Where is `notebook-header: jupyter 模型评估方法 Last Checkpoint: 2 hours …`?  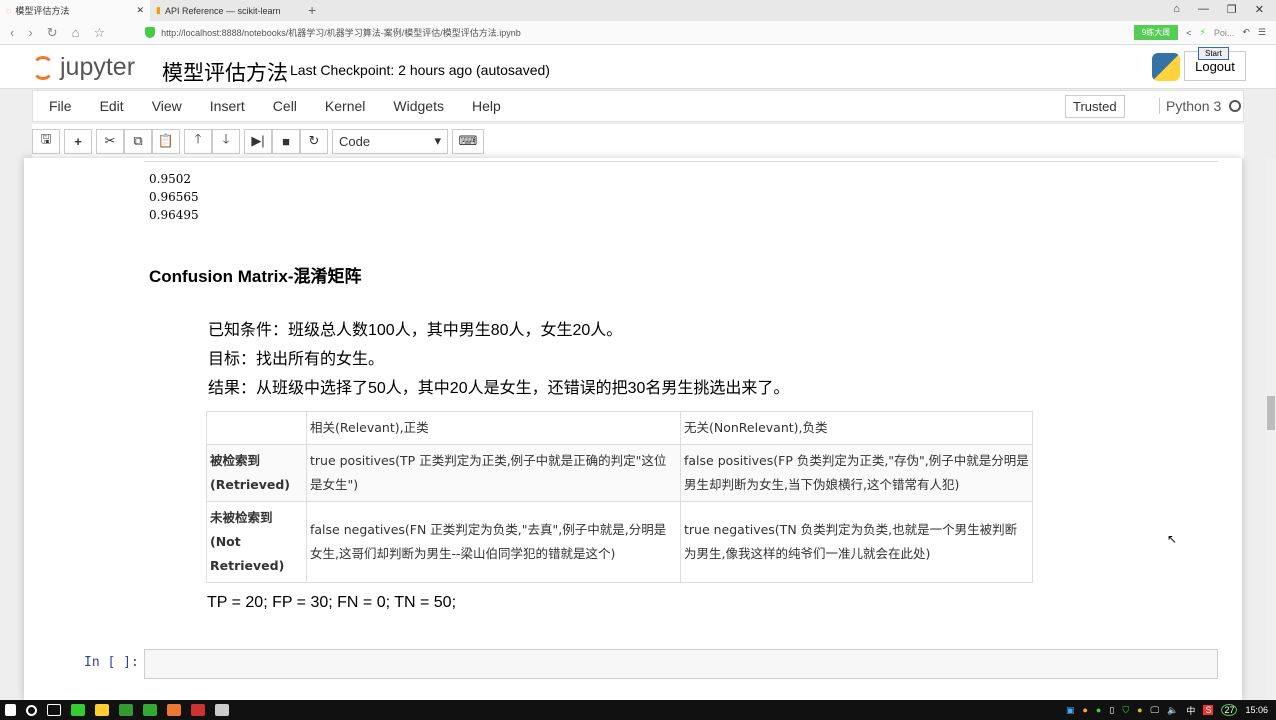
notebook-header: jupyter 模型评估方法 Last Checkpoint: 2 hours … is located at coordinates (638, 67).